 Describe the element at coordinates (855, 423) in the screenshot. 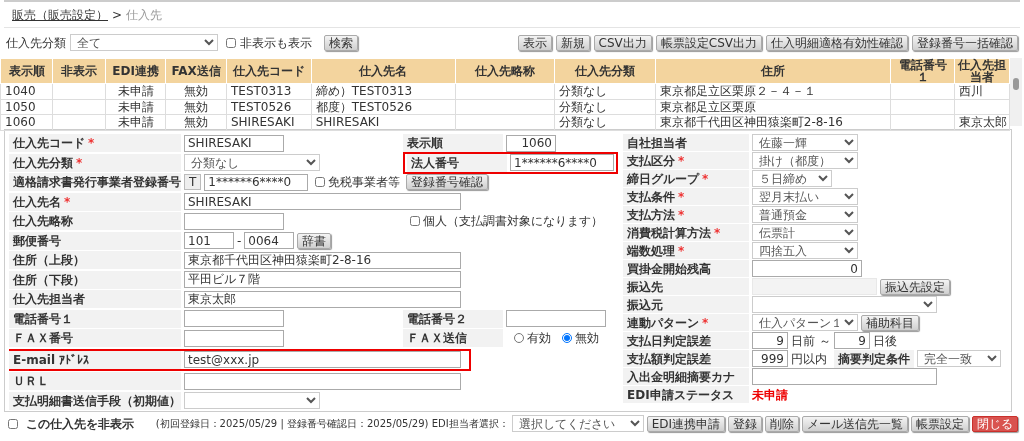

I see `button: メール送信先一覧` at that location.